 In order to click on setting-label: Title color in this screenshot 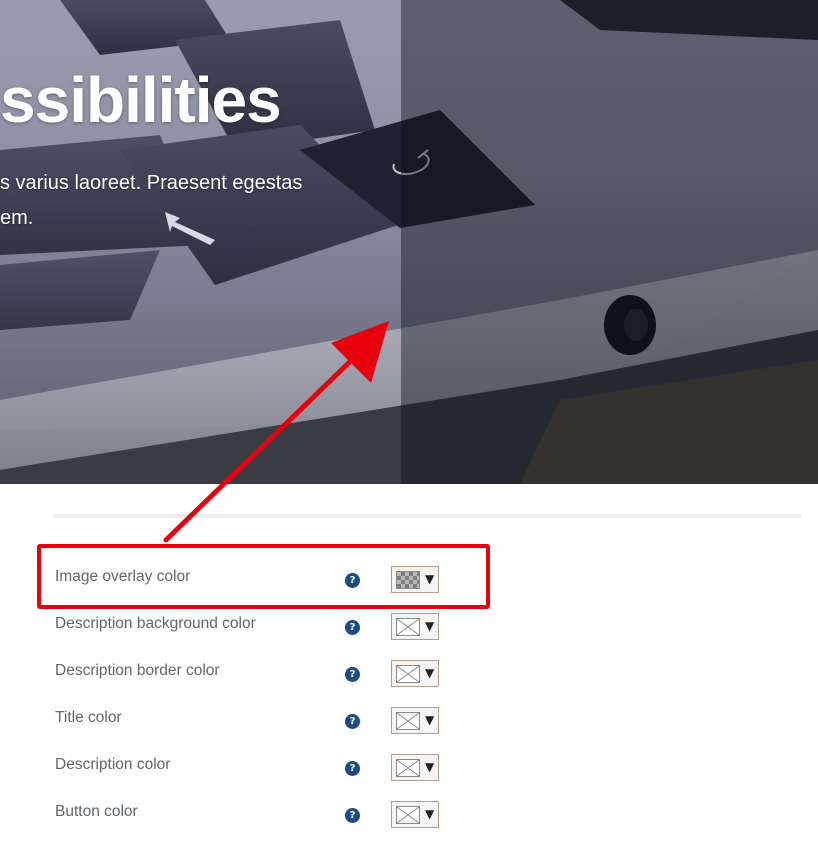, I will do `click(88, 717)`.